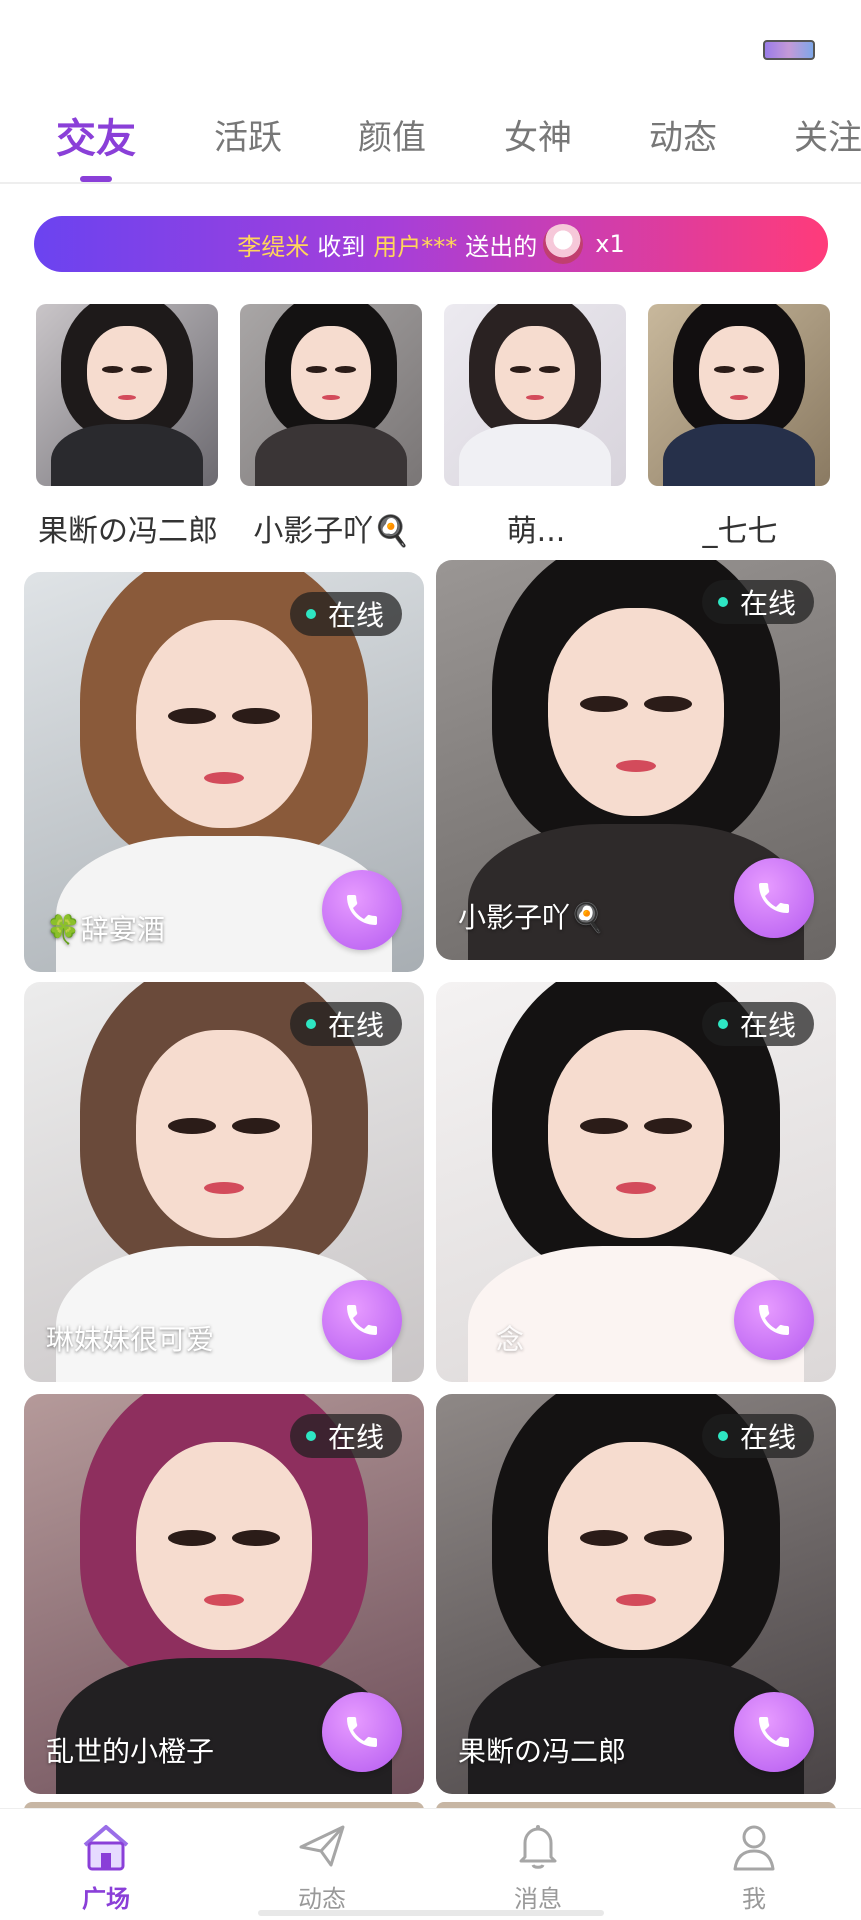 Image resolution: width=861 pixels, height=1920 pixels. What do you see at coordinates (248, 134) in the screenshot?
I see `tab-active: 活跃` at bounding box center [248, 134].